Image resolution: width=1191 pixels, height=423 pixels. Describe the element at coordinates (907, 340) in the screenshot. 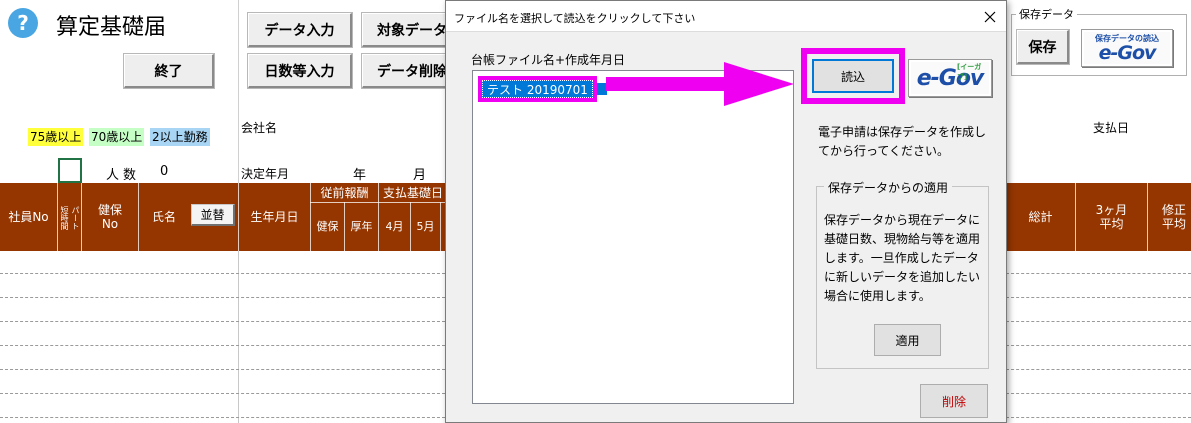

I see `apply-button: 適用` at that location.